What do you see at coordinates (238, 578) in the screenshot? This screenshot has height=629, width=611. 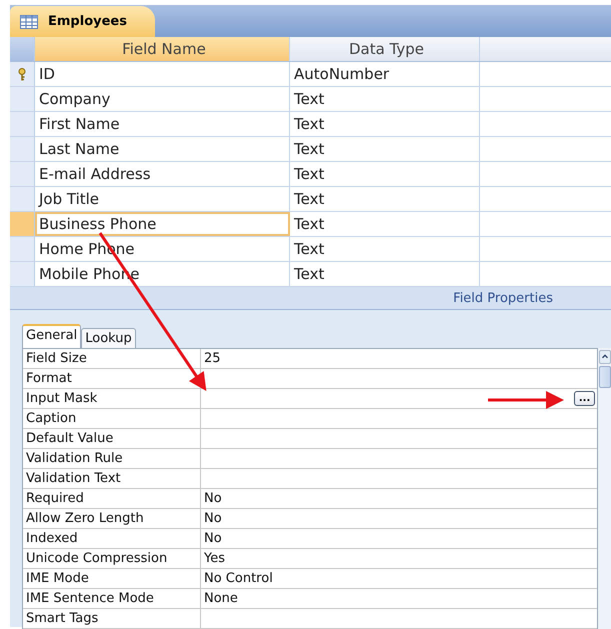 I see `property-value: No Control` at bounding box center [238, 578].